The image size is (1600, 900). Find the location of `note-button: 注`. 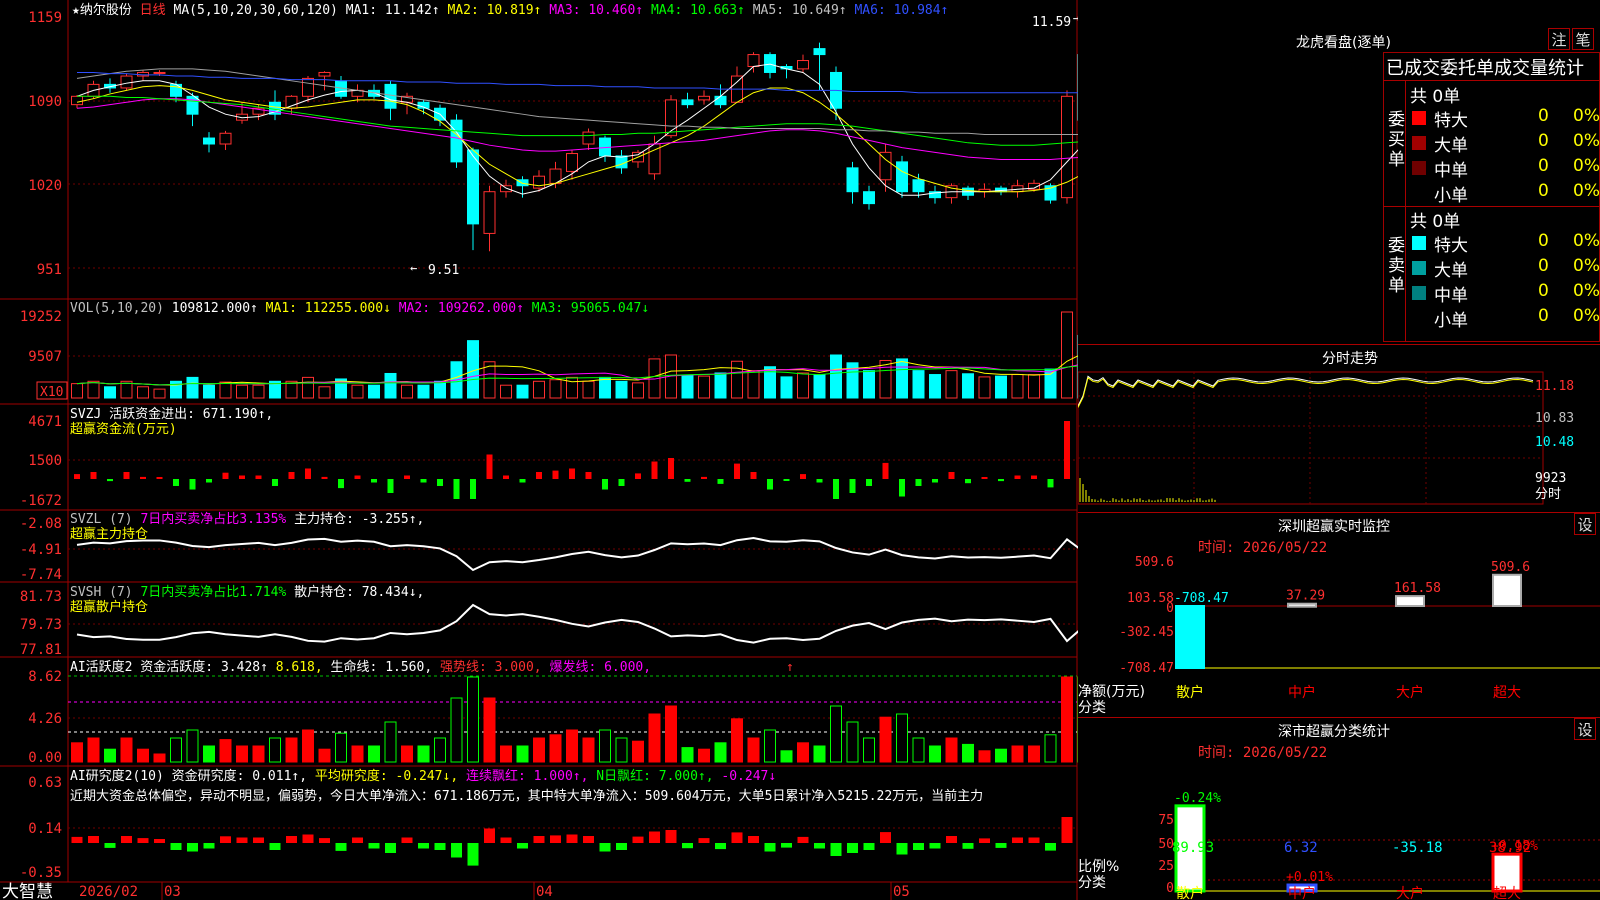

note-button: 注 is located at coordinates (1559, 39).